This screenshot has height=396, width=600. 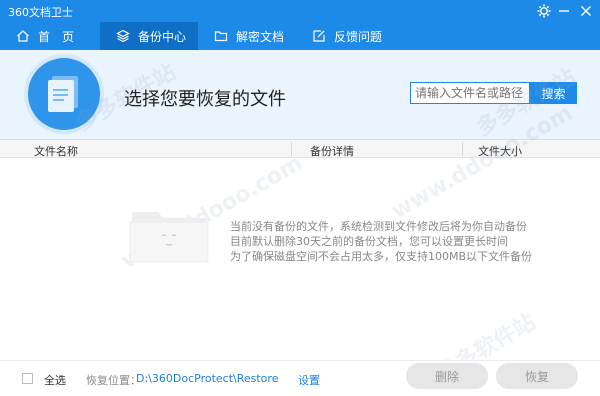 I want to click on app-title: 360文档卫士, so click(x=40, y=12).